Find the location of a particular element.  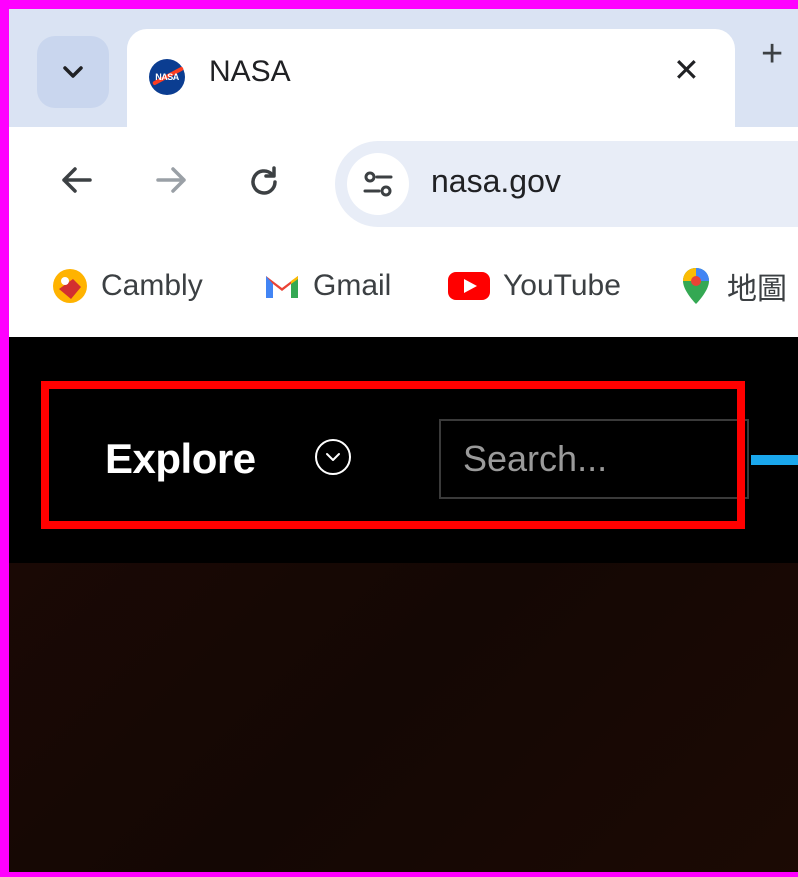

bookmark-cambly: Cambly is located at coordinates (127, 286).